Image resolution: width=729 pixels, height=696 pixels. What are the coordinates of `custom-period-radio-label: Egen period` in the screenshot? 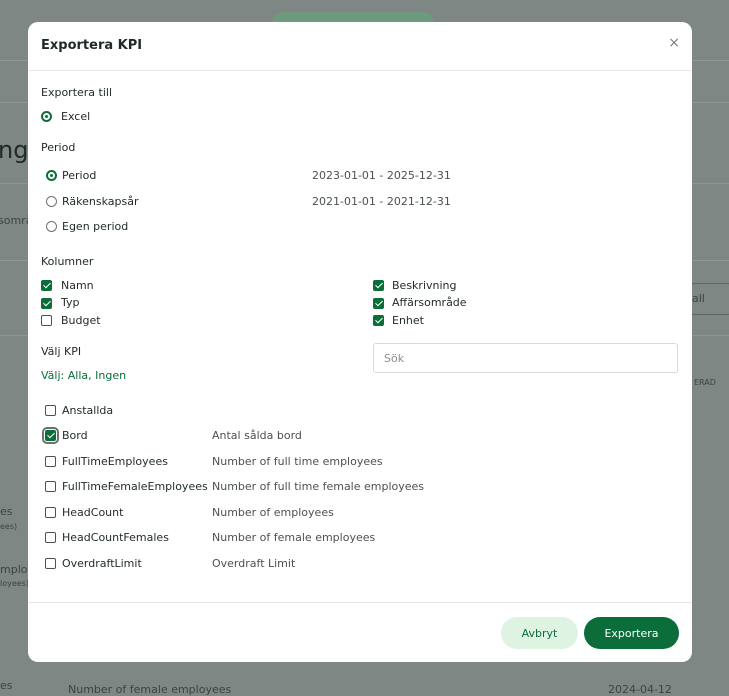 It's located at (95, 226).